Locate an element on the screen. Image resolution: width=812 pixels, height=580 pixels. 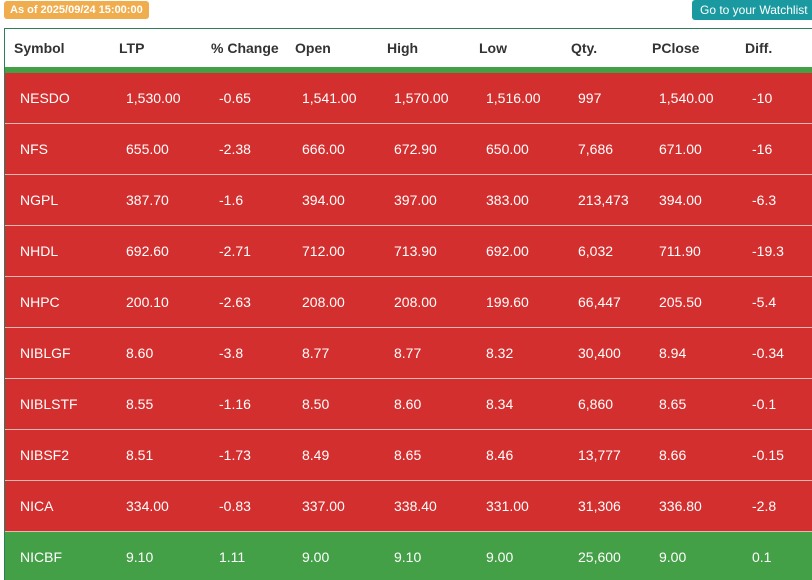
column-header-qty: Qty. is located at coordinates (584, 48).